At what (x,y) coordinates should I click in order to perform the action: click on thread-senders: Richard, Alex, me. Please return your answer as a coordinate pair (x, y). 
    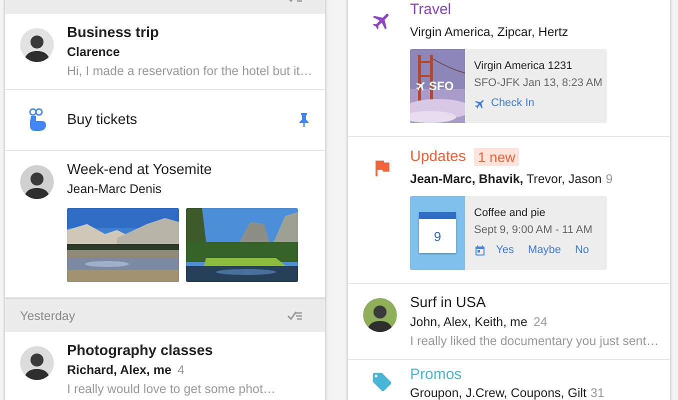
    Looking at the image, I should click on (119, 370).